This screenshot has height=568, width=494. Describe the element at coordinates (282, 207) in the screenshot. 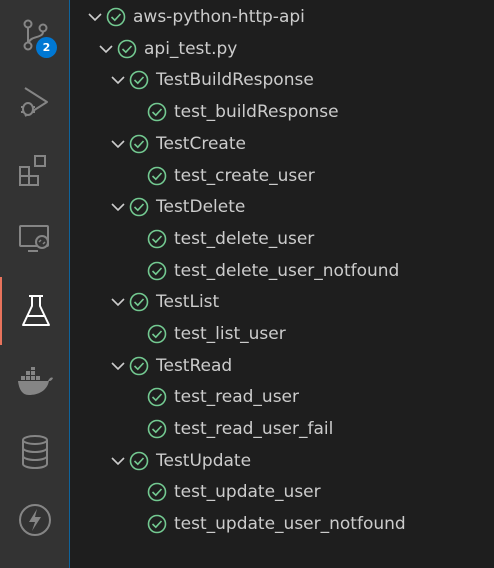

I see `tree-class: TestDelete` at that location.